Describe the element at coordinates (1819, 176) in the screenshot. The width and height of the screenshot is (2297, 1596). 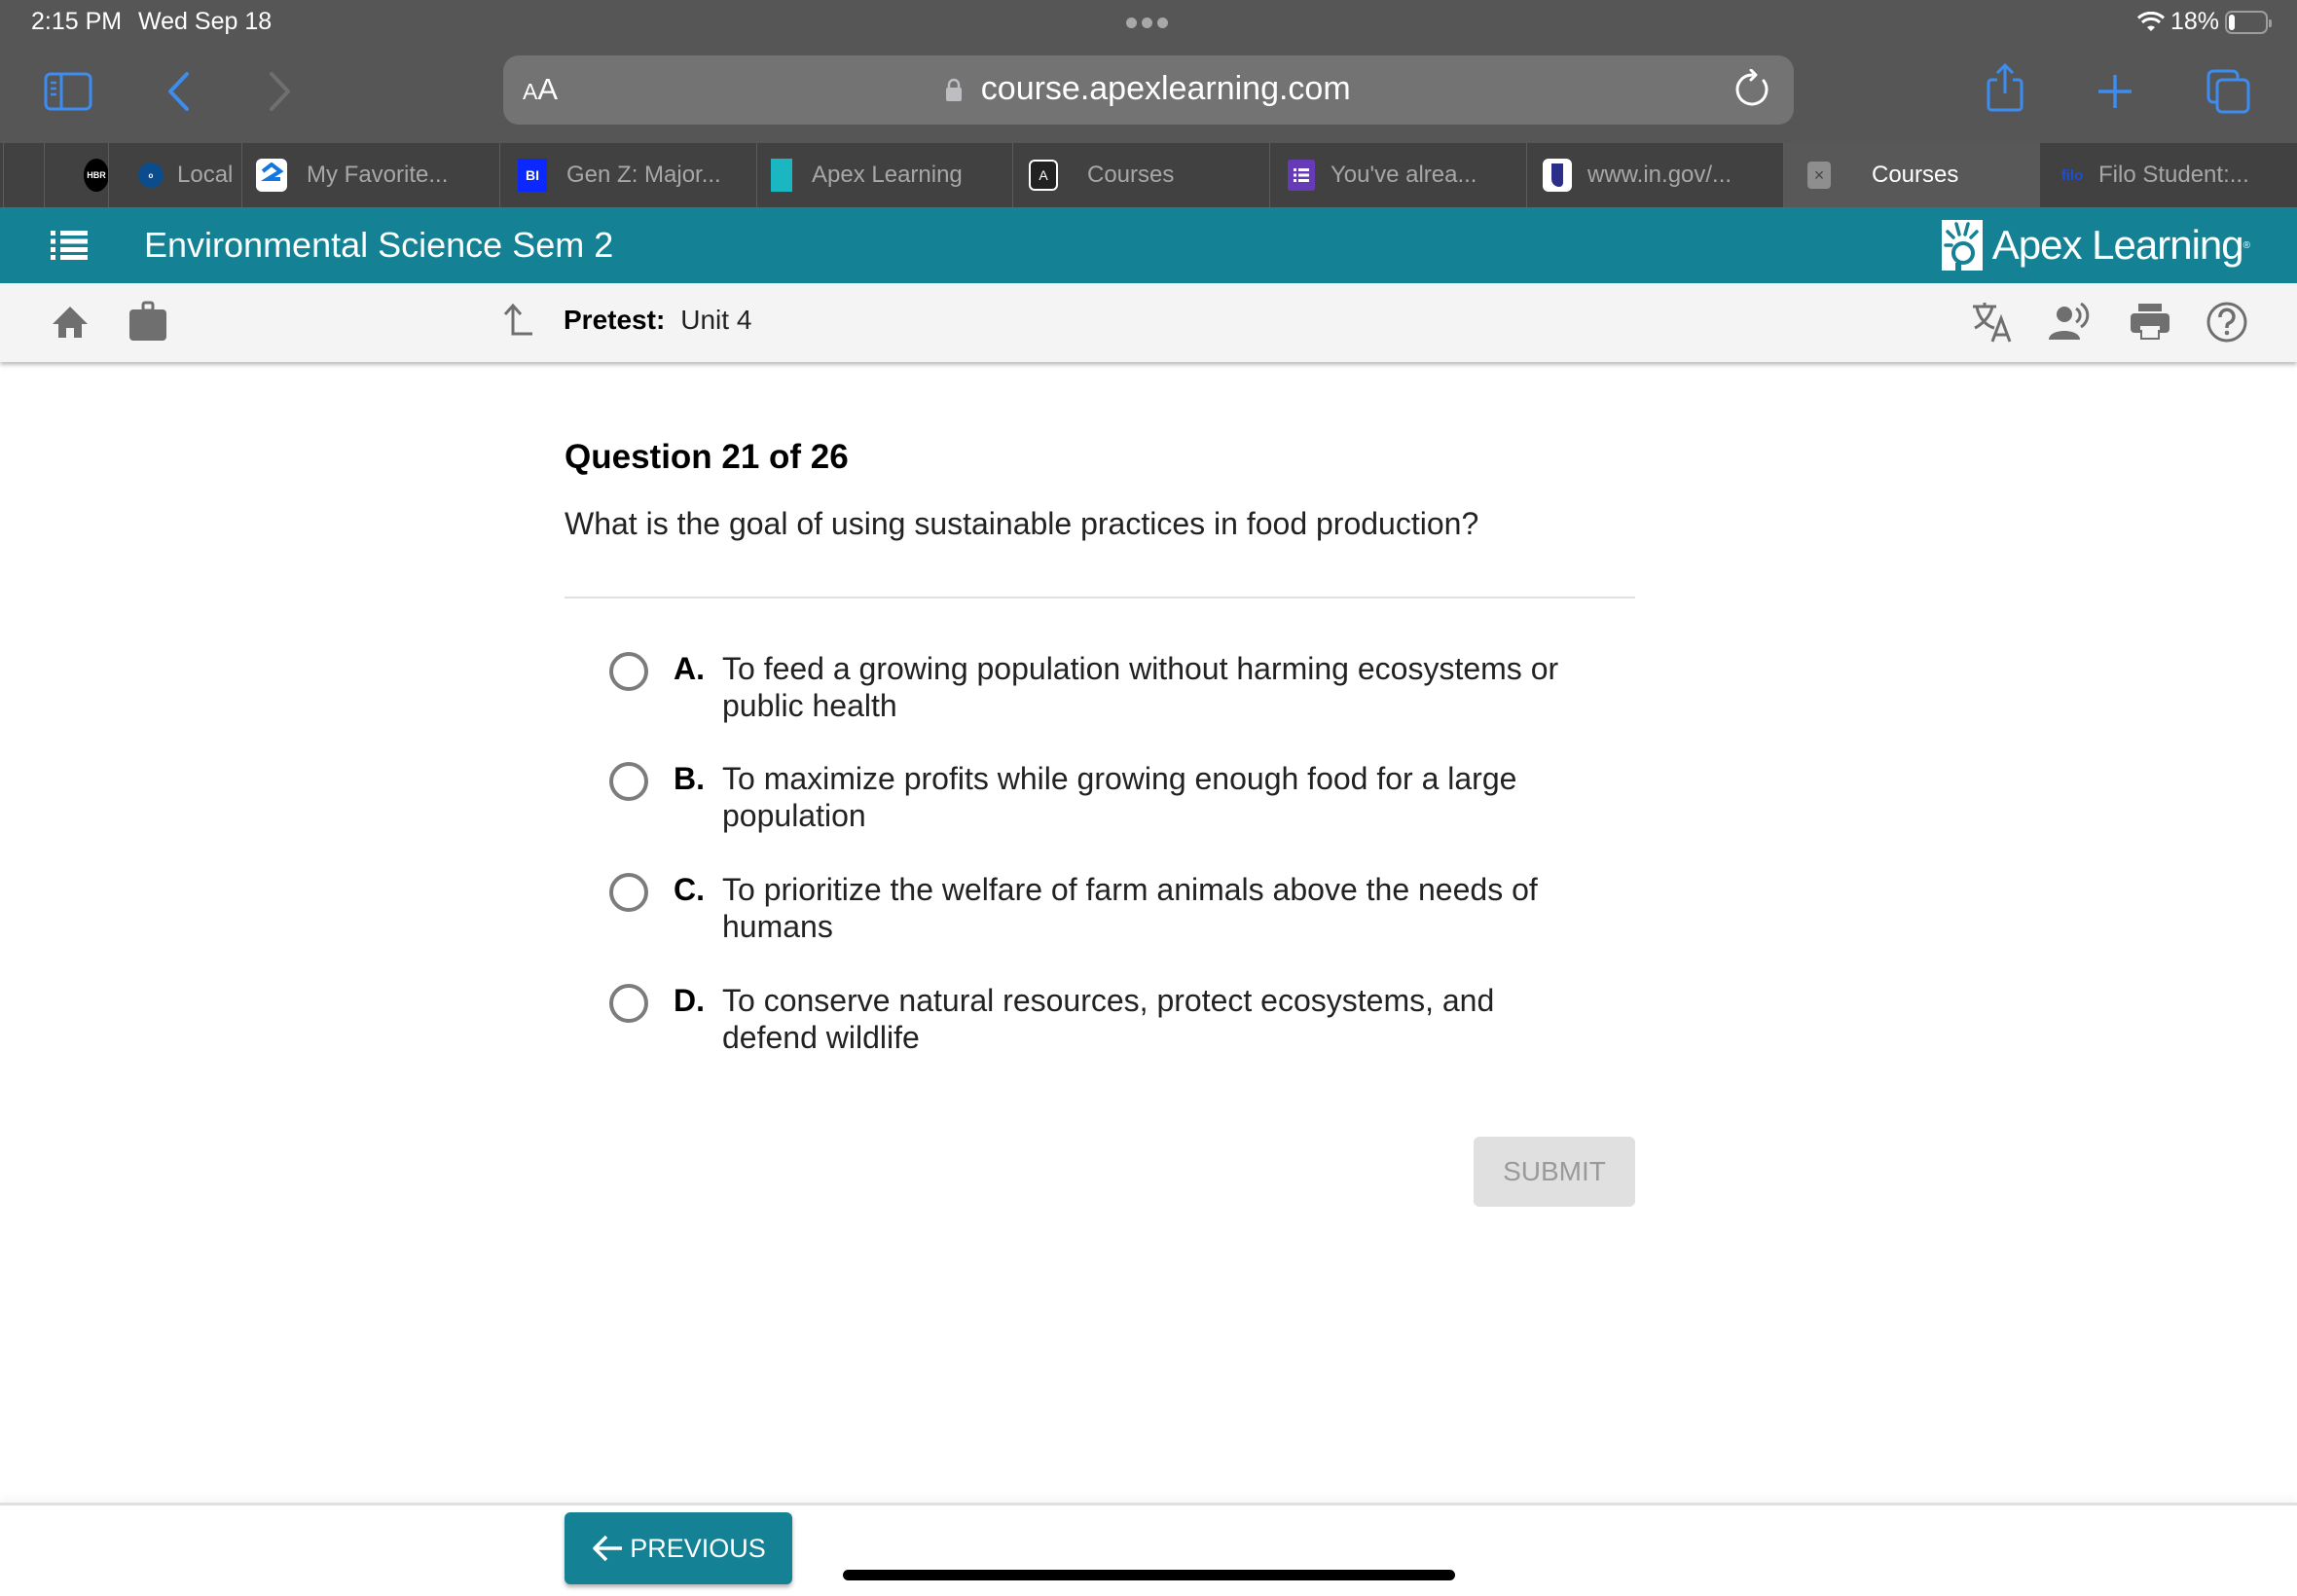
I see `close-tab-icon: ×` at that location.